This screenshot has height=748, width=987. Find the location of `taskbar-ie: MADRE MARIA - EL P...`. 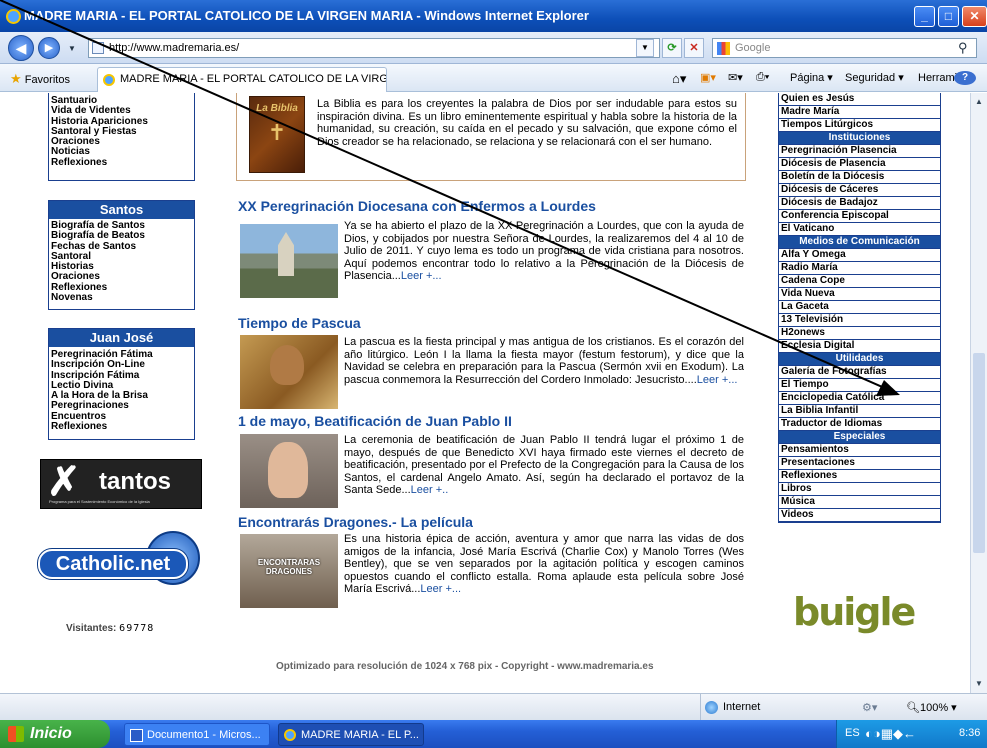

taskbar-ie: MADRE MARIA - EL P... is located at coordinates (351, 734).